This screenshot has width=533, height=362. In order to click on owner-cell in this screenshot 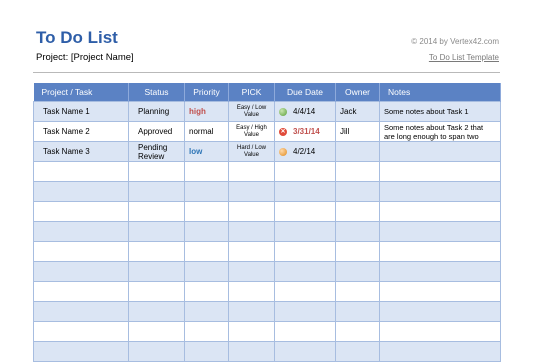, I will do `click(357, 151)`.